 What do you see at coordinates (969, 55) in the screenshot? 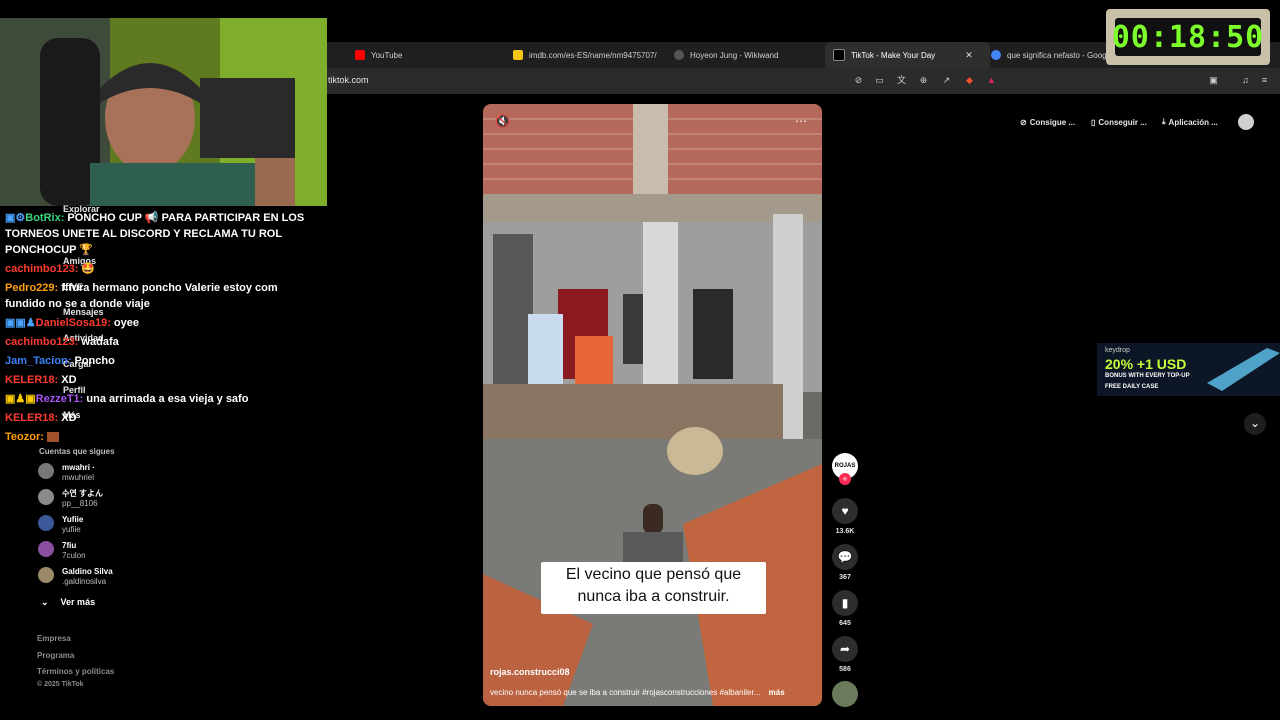
I see `close-tab-icon: ✕` at bounding box center [969, 55].